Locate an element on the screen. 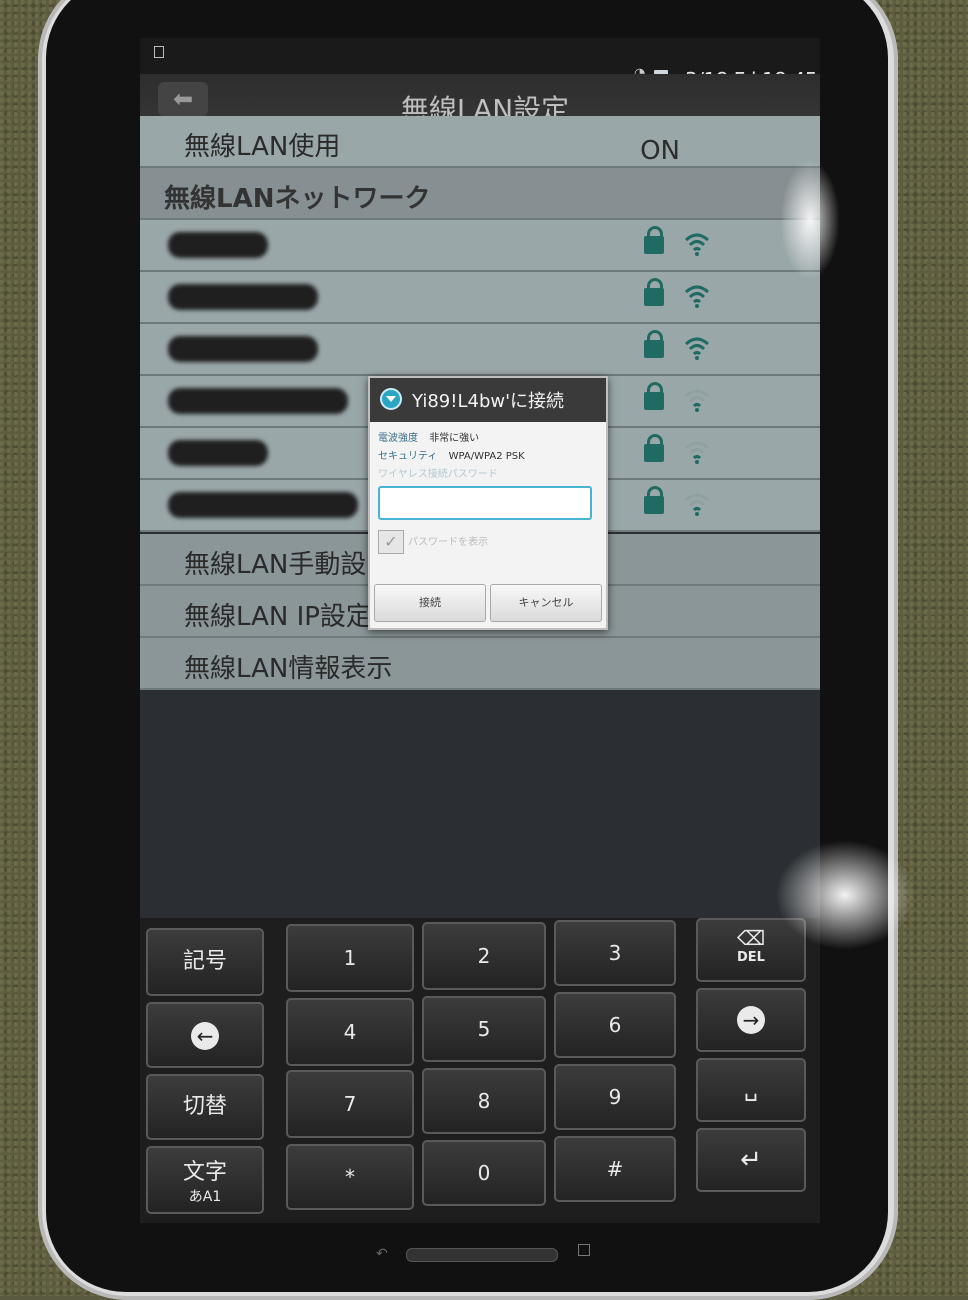 This screenshot has width=968, height=1300. delete-label: DEL is located at coordinates (751, 957).